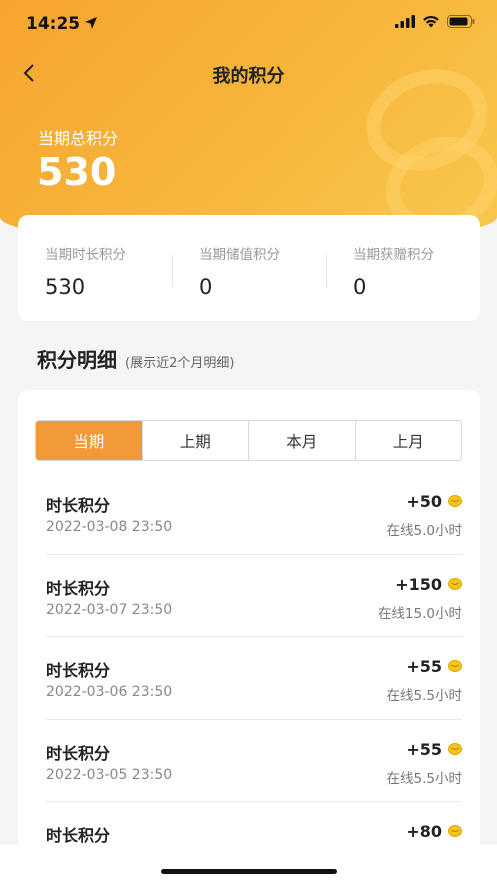 Image resolution: width=497 pixels, height=883 pixels. What do you see at coordinates (431, 21) in the screenshot?
I see `wifi-icon` at bounding box center [431, 21].